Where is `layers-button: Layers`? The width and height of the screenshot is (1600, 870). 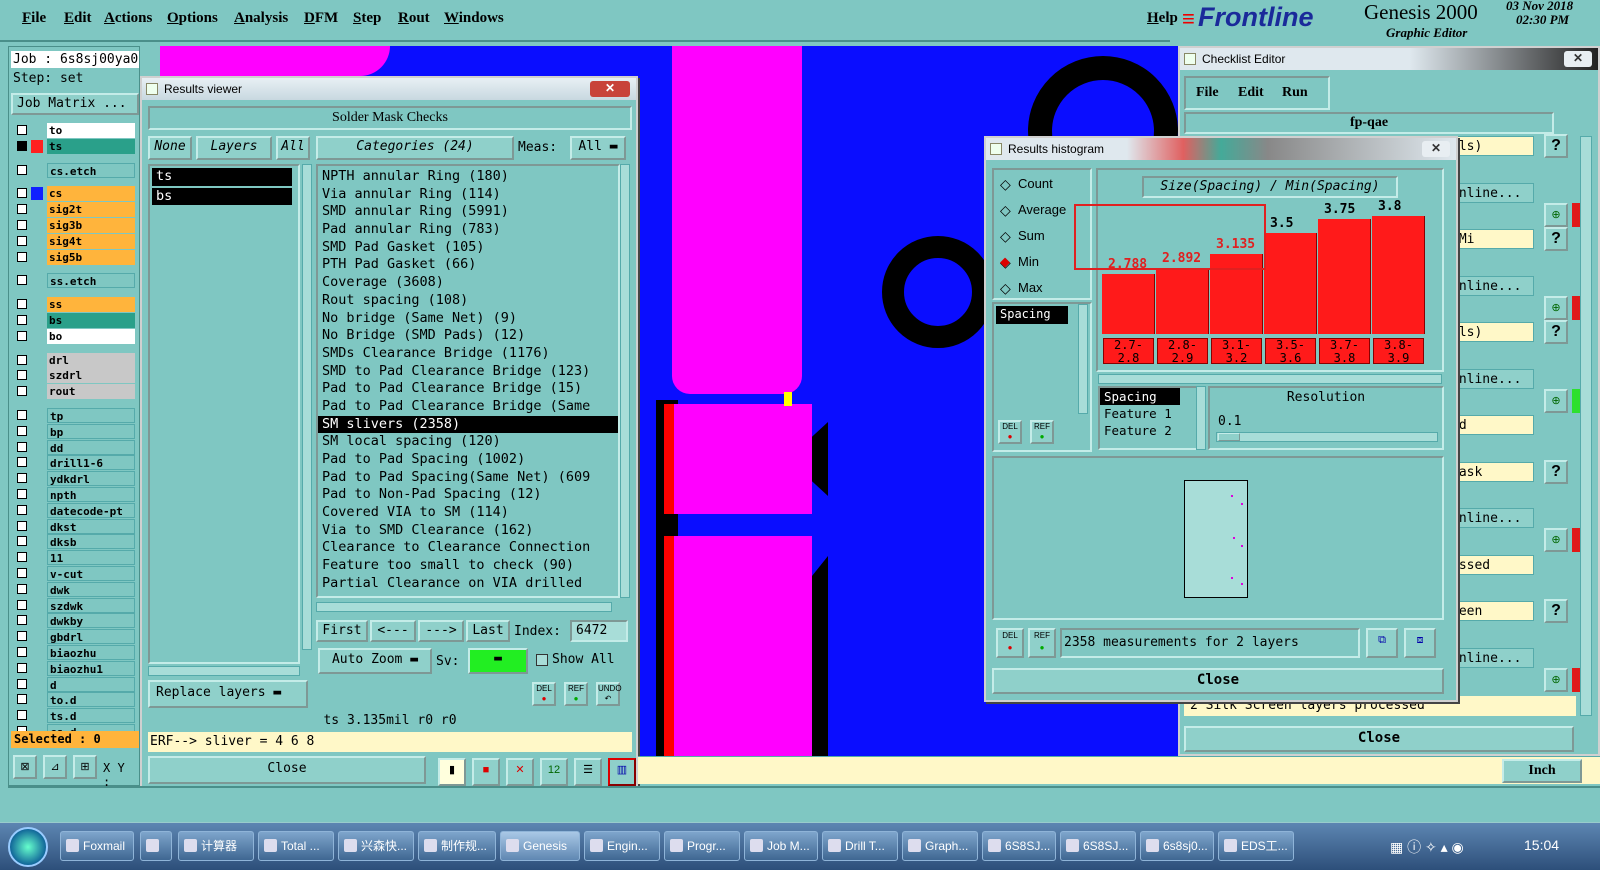 layers-button: Layers is located at coordinates (234, 148).